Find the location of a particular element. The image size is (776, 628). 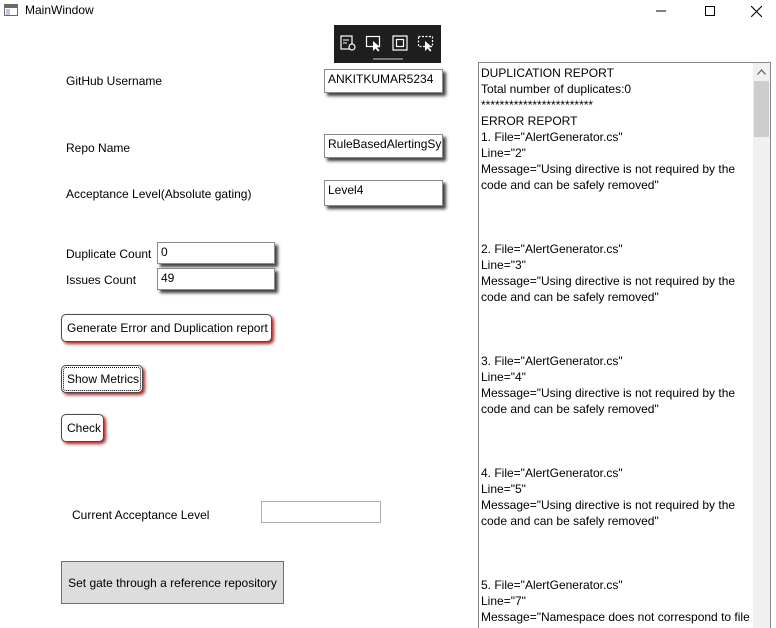

set-gate-button: Set gate through a reference repository is located at coordinates (172, 582).